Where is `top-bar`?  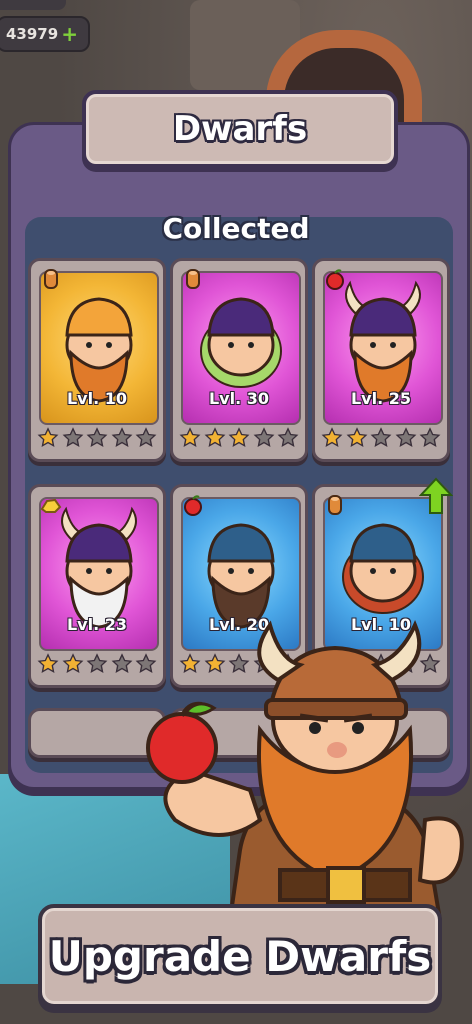
top-bar is located at coordinates (33, 5).